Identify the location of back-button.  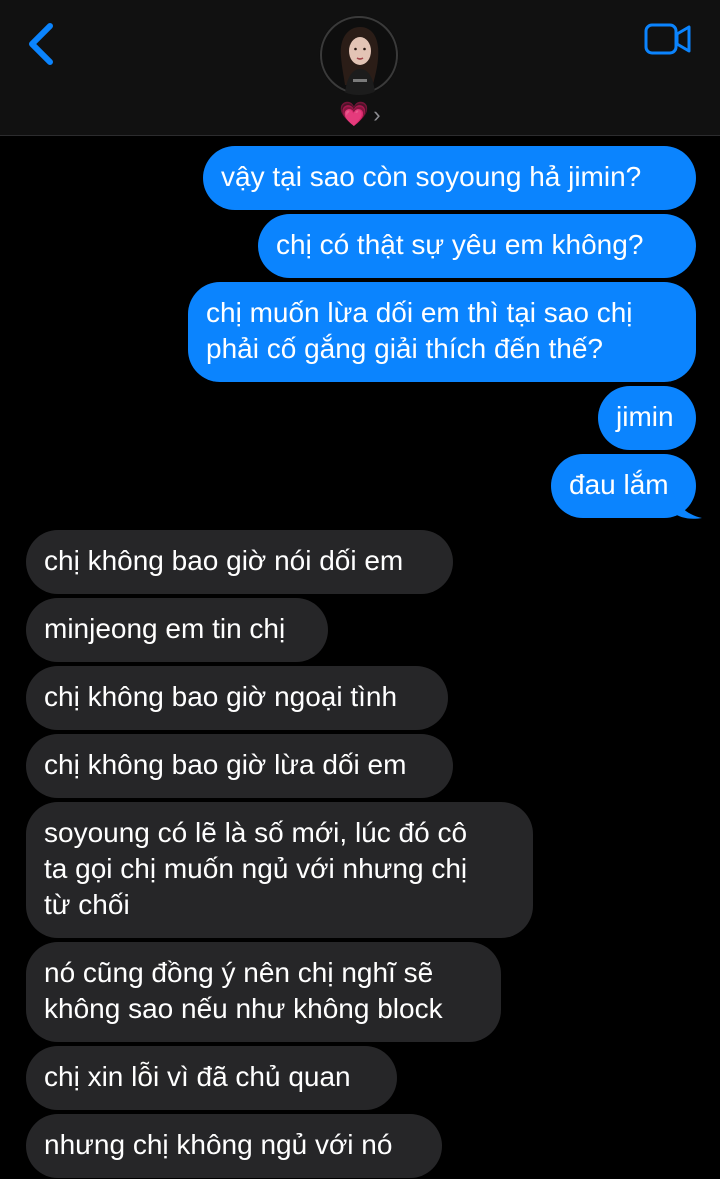
(42, 44).